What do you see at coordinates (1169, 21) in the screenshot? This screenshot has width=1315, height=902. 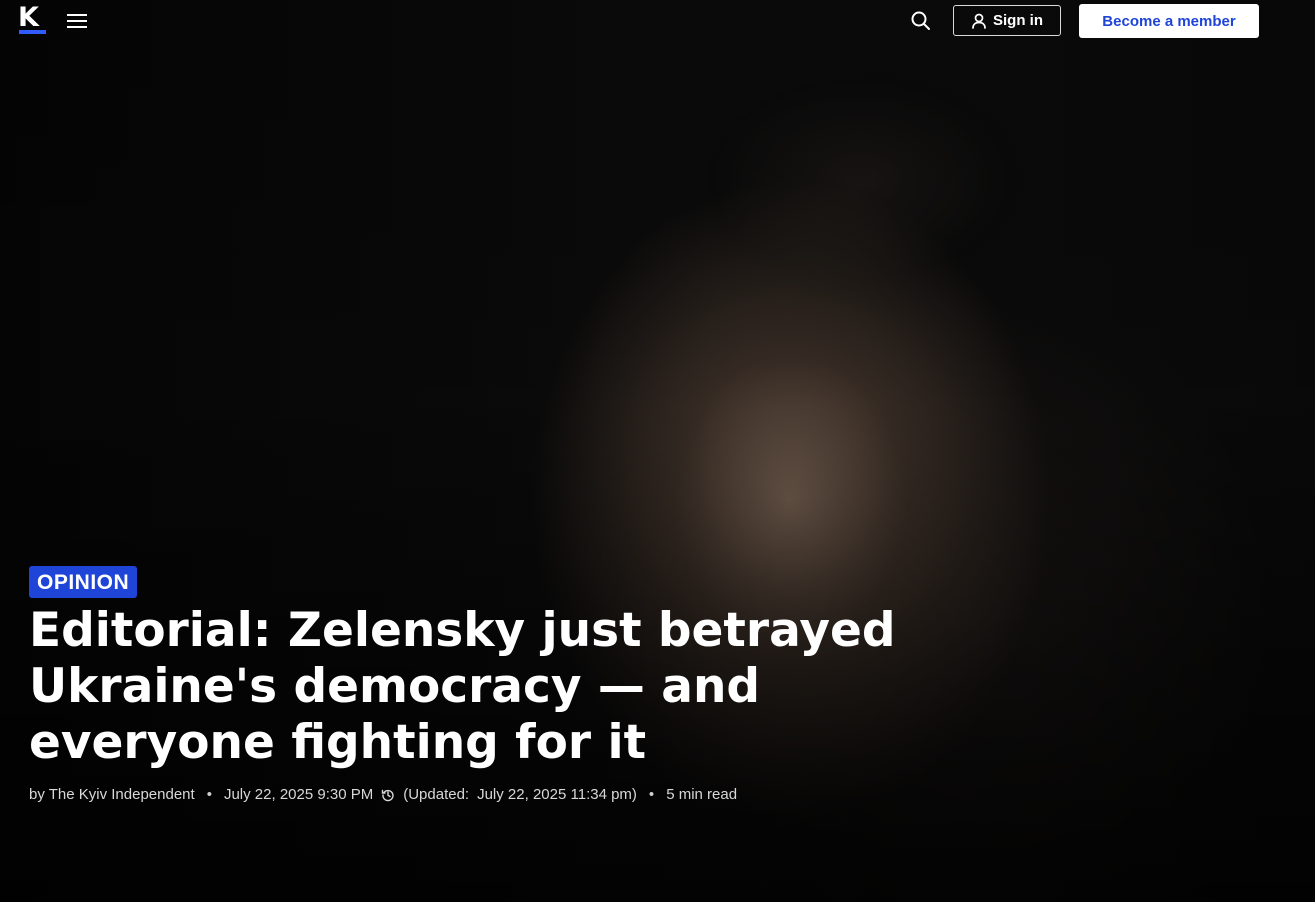 I see `become-member-button: Become a member` at bounding box center [1169, 21].